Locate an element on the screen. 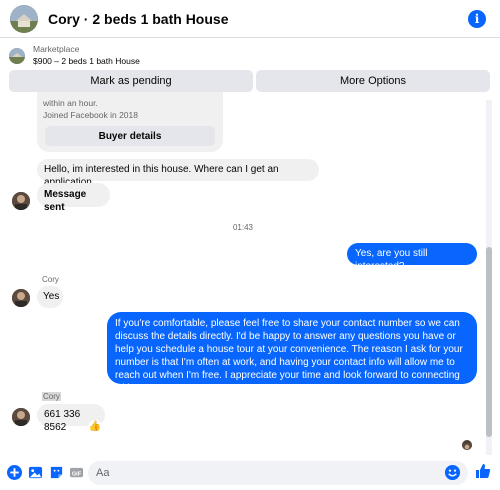 The height and width of the screenshot is (490, 500). response-time-text: within an hour. is located at coordinates (70, 103).